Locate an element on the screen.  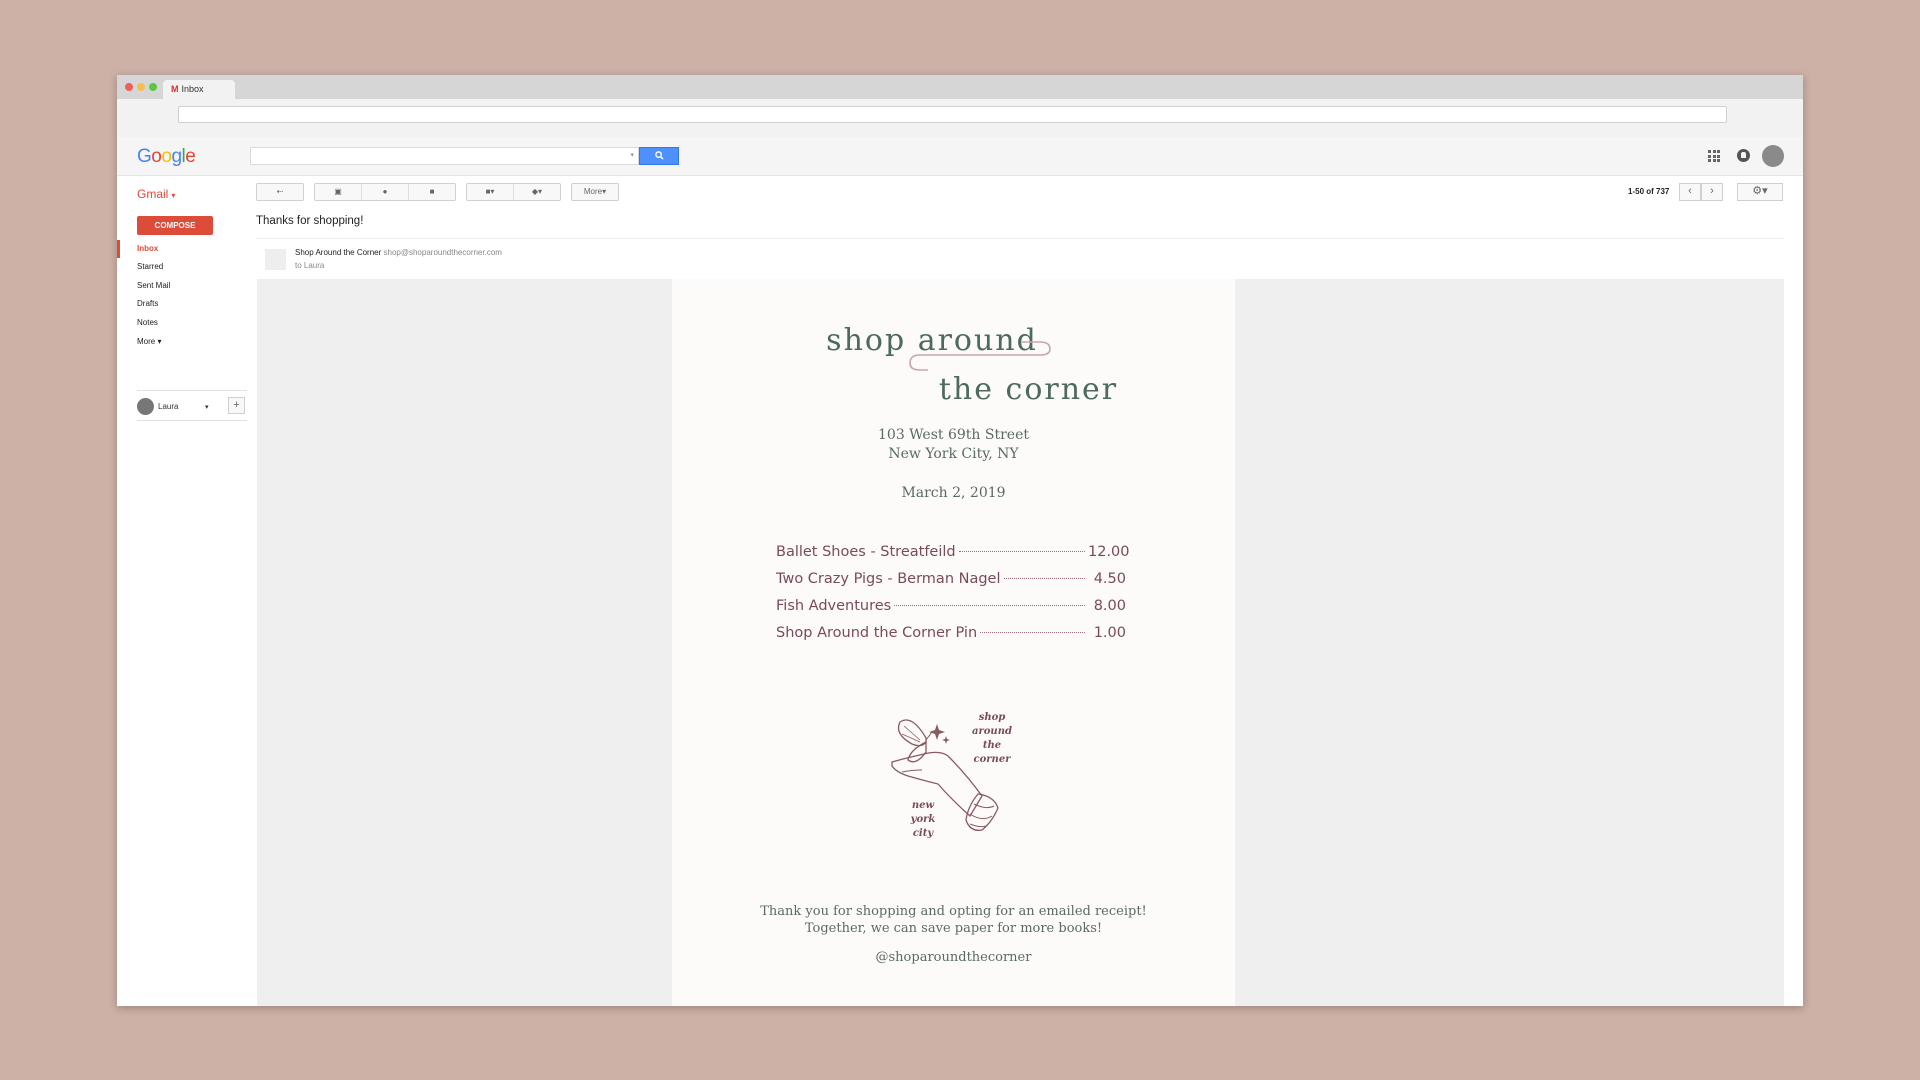
gmail-menu-label: Gmail ▾ is located at coordinates (156, 194).